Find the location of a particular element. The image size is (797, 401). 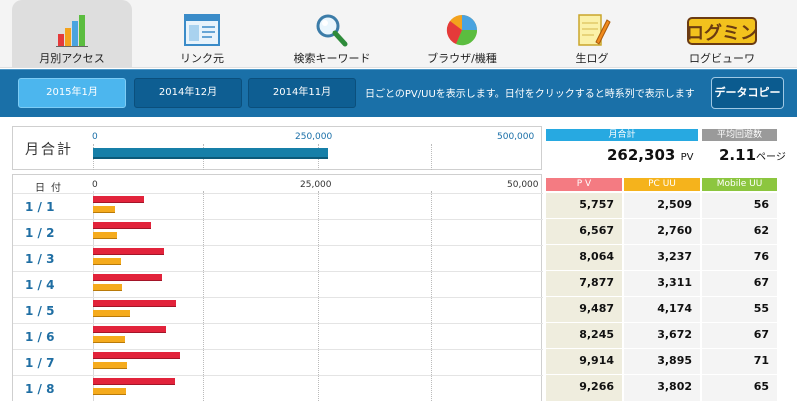

axis-tick: 250,000 is located at coordinates (314, 137).